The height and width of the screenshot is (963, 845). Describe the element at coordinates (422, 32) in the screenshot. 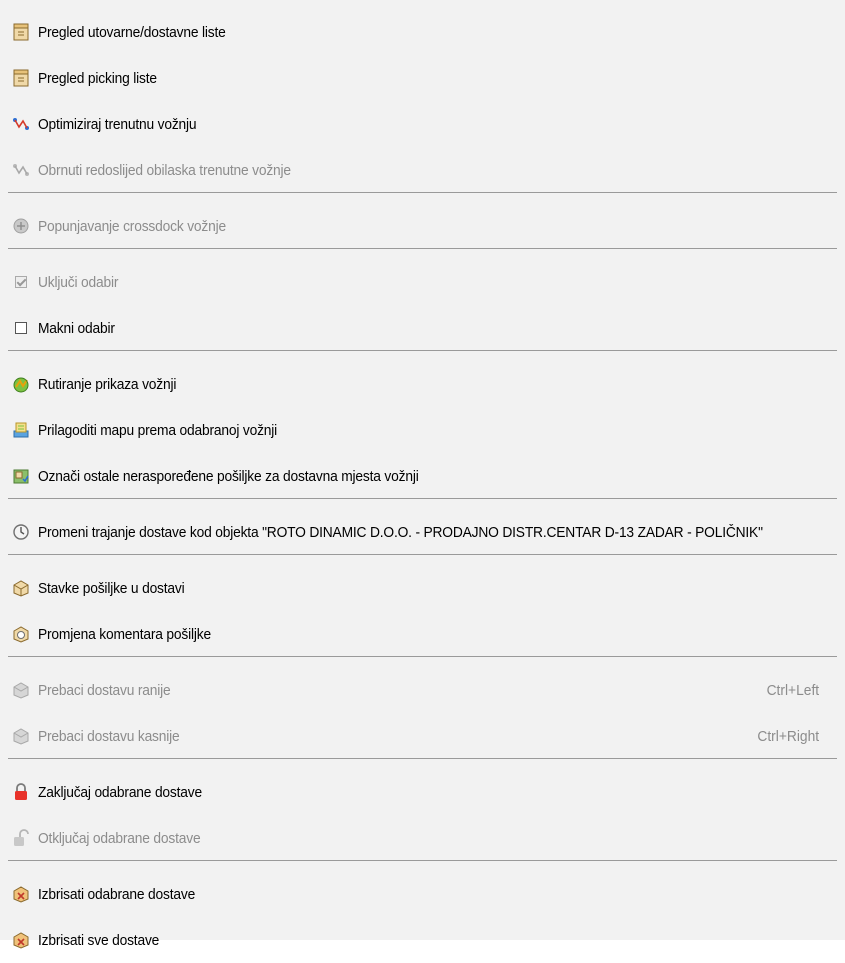

I see `menu-item-pregled-utovarne-liste: Pregled utovarne/dostavne liste` at that location.